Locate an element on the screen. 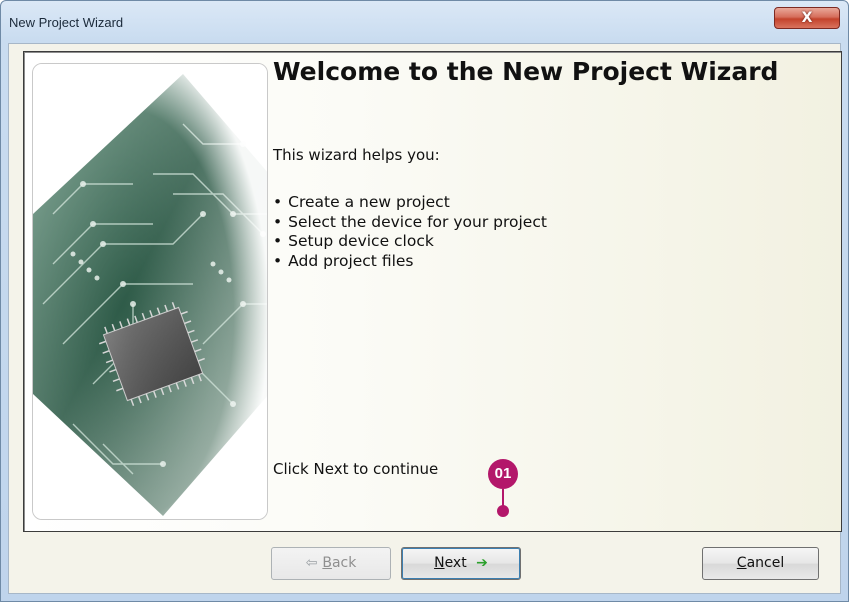 The image size is (849, 602). list-item: Create a new project is located at coordinates (410, 203).